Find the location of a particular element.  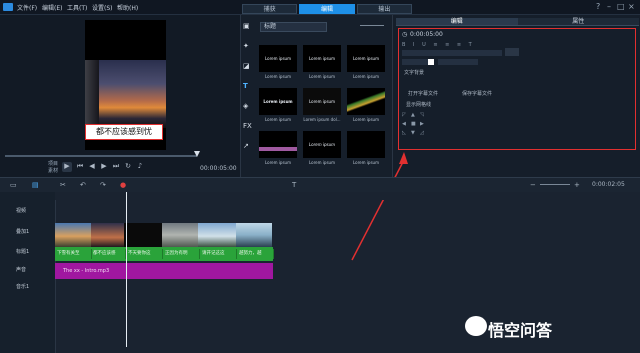

transport-controls: ▶ ⏮ ◀ ▶ ⏭ ↻ ♪ is located at coordinates (103, 167).